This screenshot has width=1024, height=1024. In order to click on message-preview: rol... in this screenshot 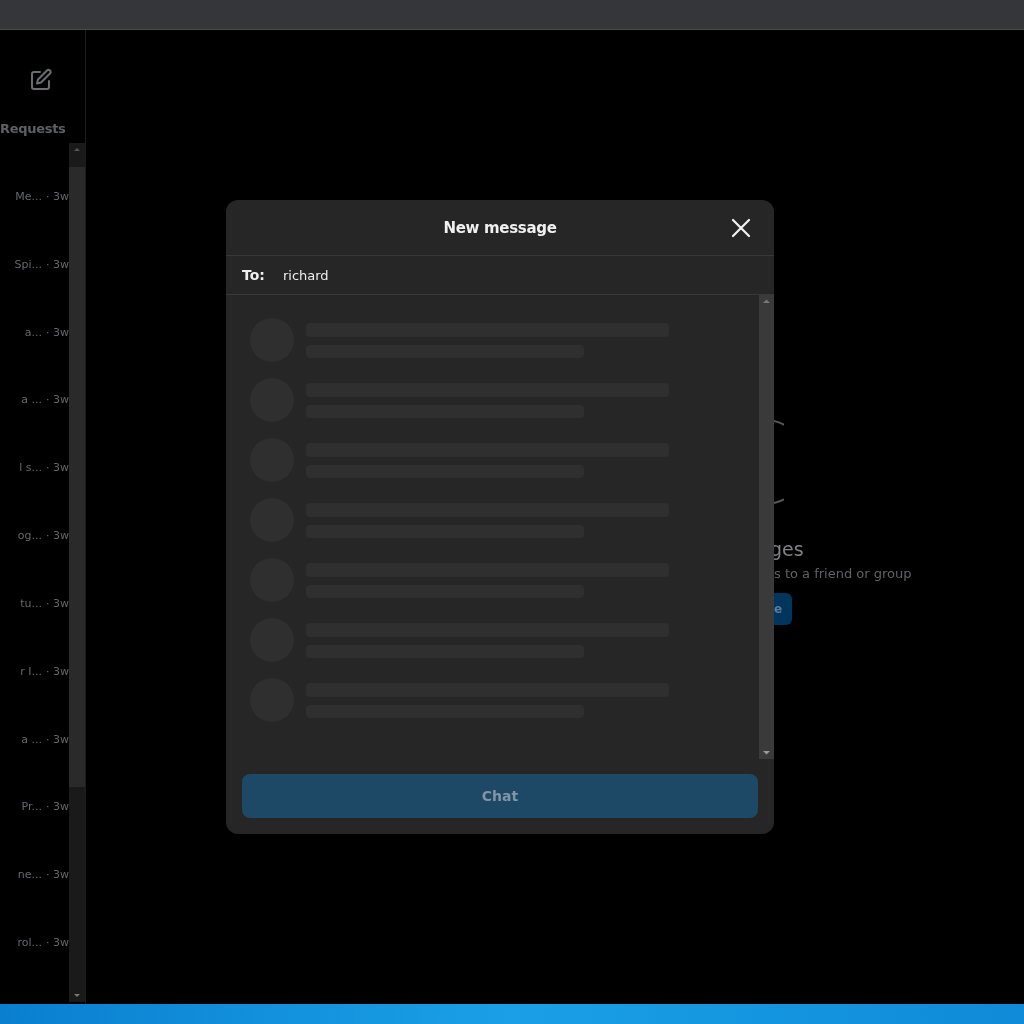, I will do `click(29, 943)`.